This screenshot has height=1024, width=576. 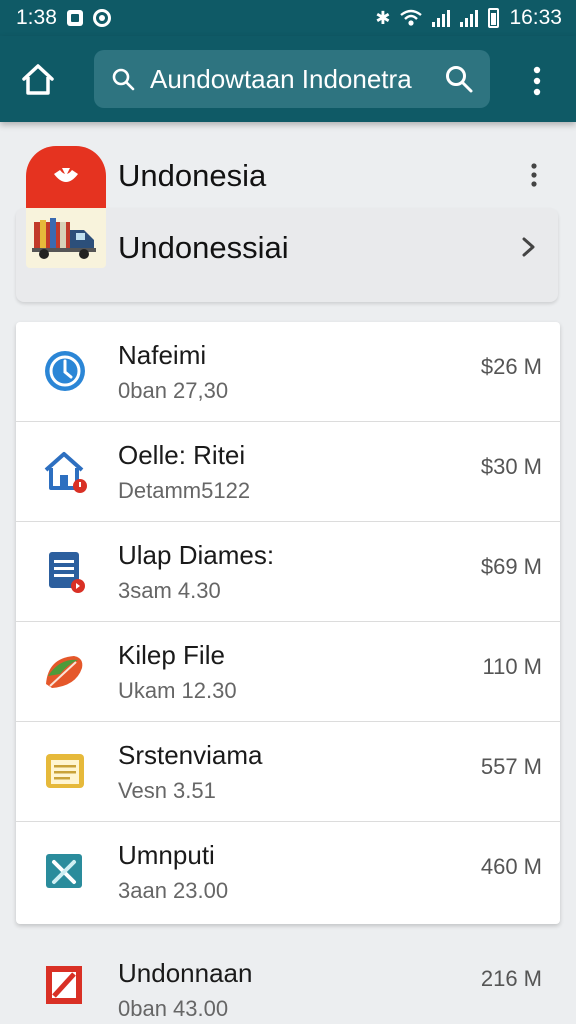 What do you see at coordinates (166, 855) in the screenshot?
I see `list-item-title: Umnputi` at bounding box center [166, 855].